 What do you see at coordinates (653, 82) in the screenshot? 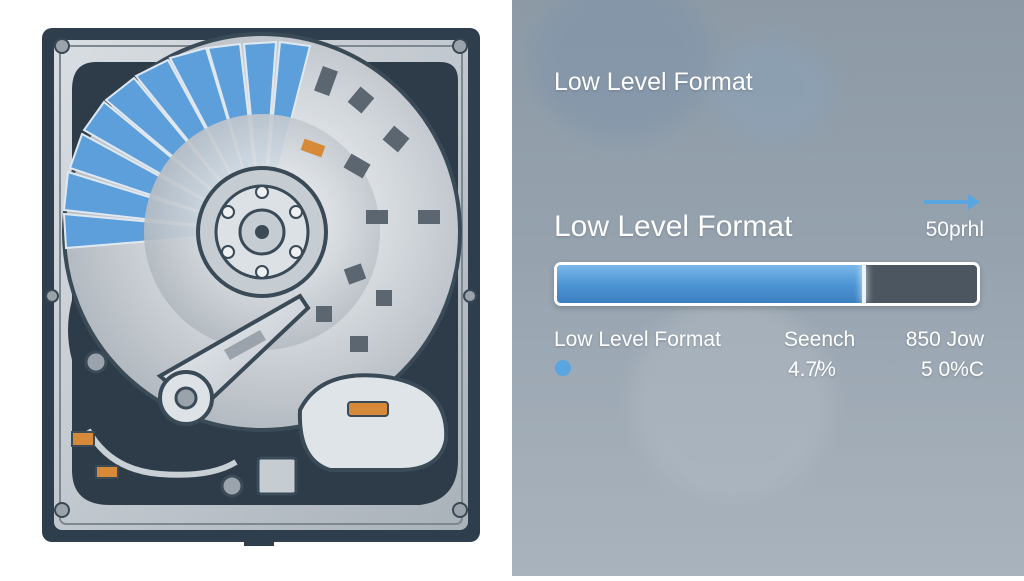
I see `window-title: Low Level Format` at bounding box center [653, 82].